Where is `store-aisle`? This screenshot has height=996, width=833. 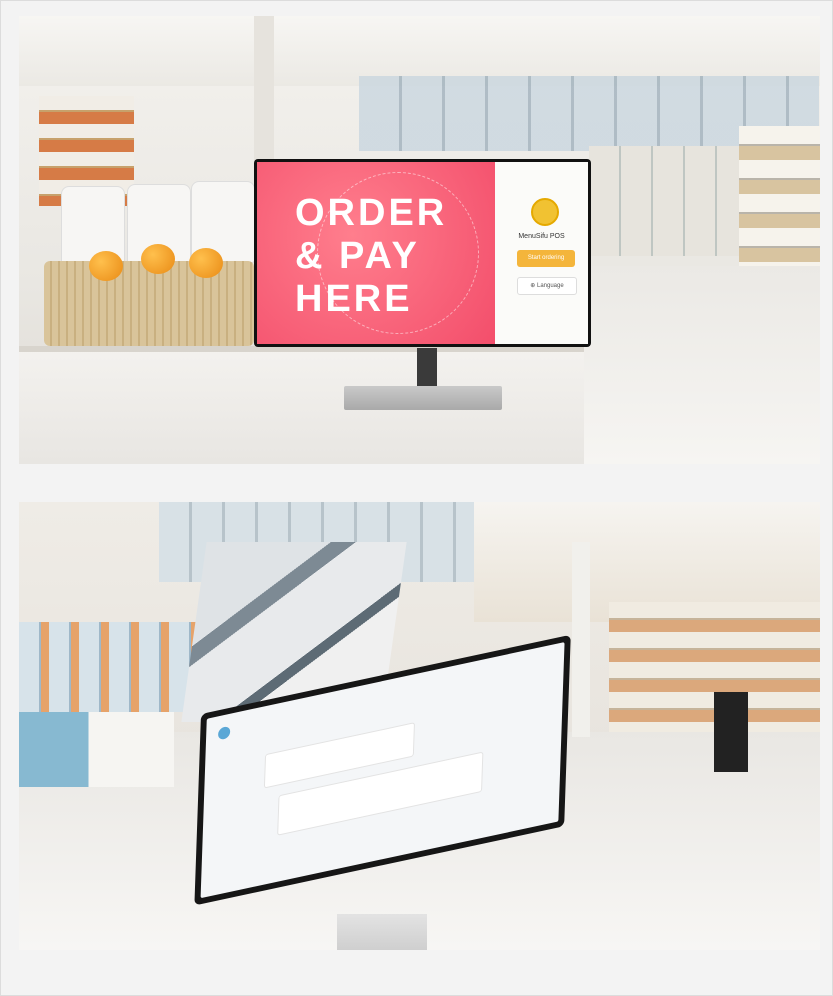 store-aisle is located at coordinates (669, 201).